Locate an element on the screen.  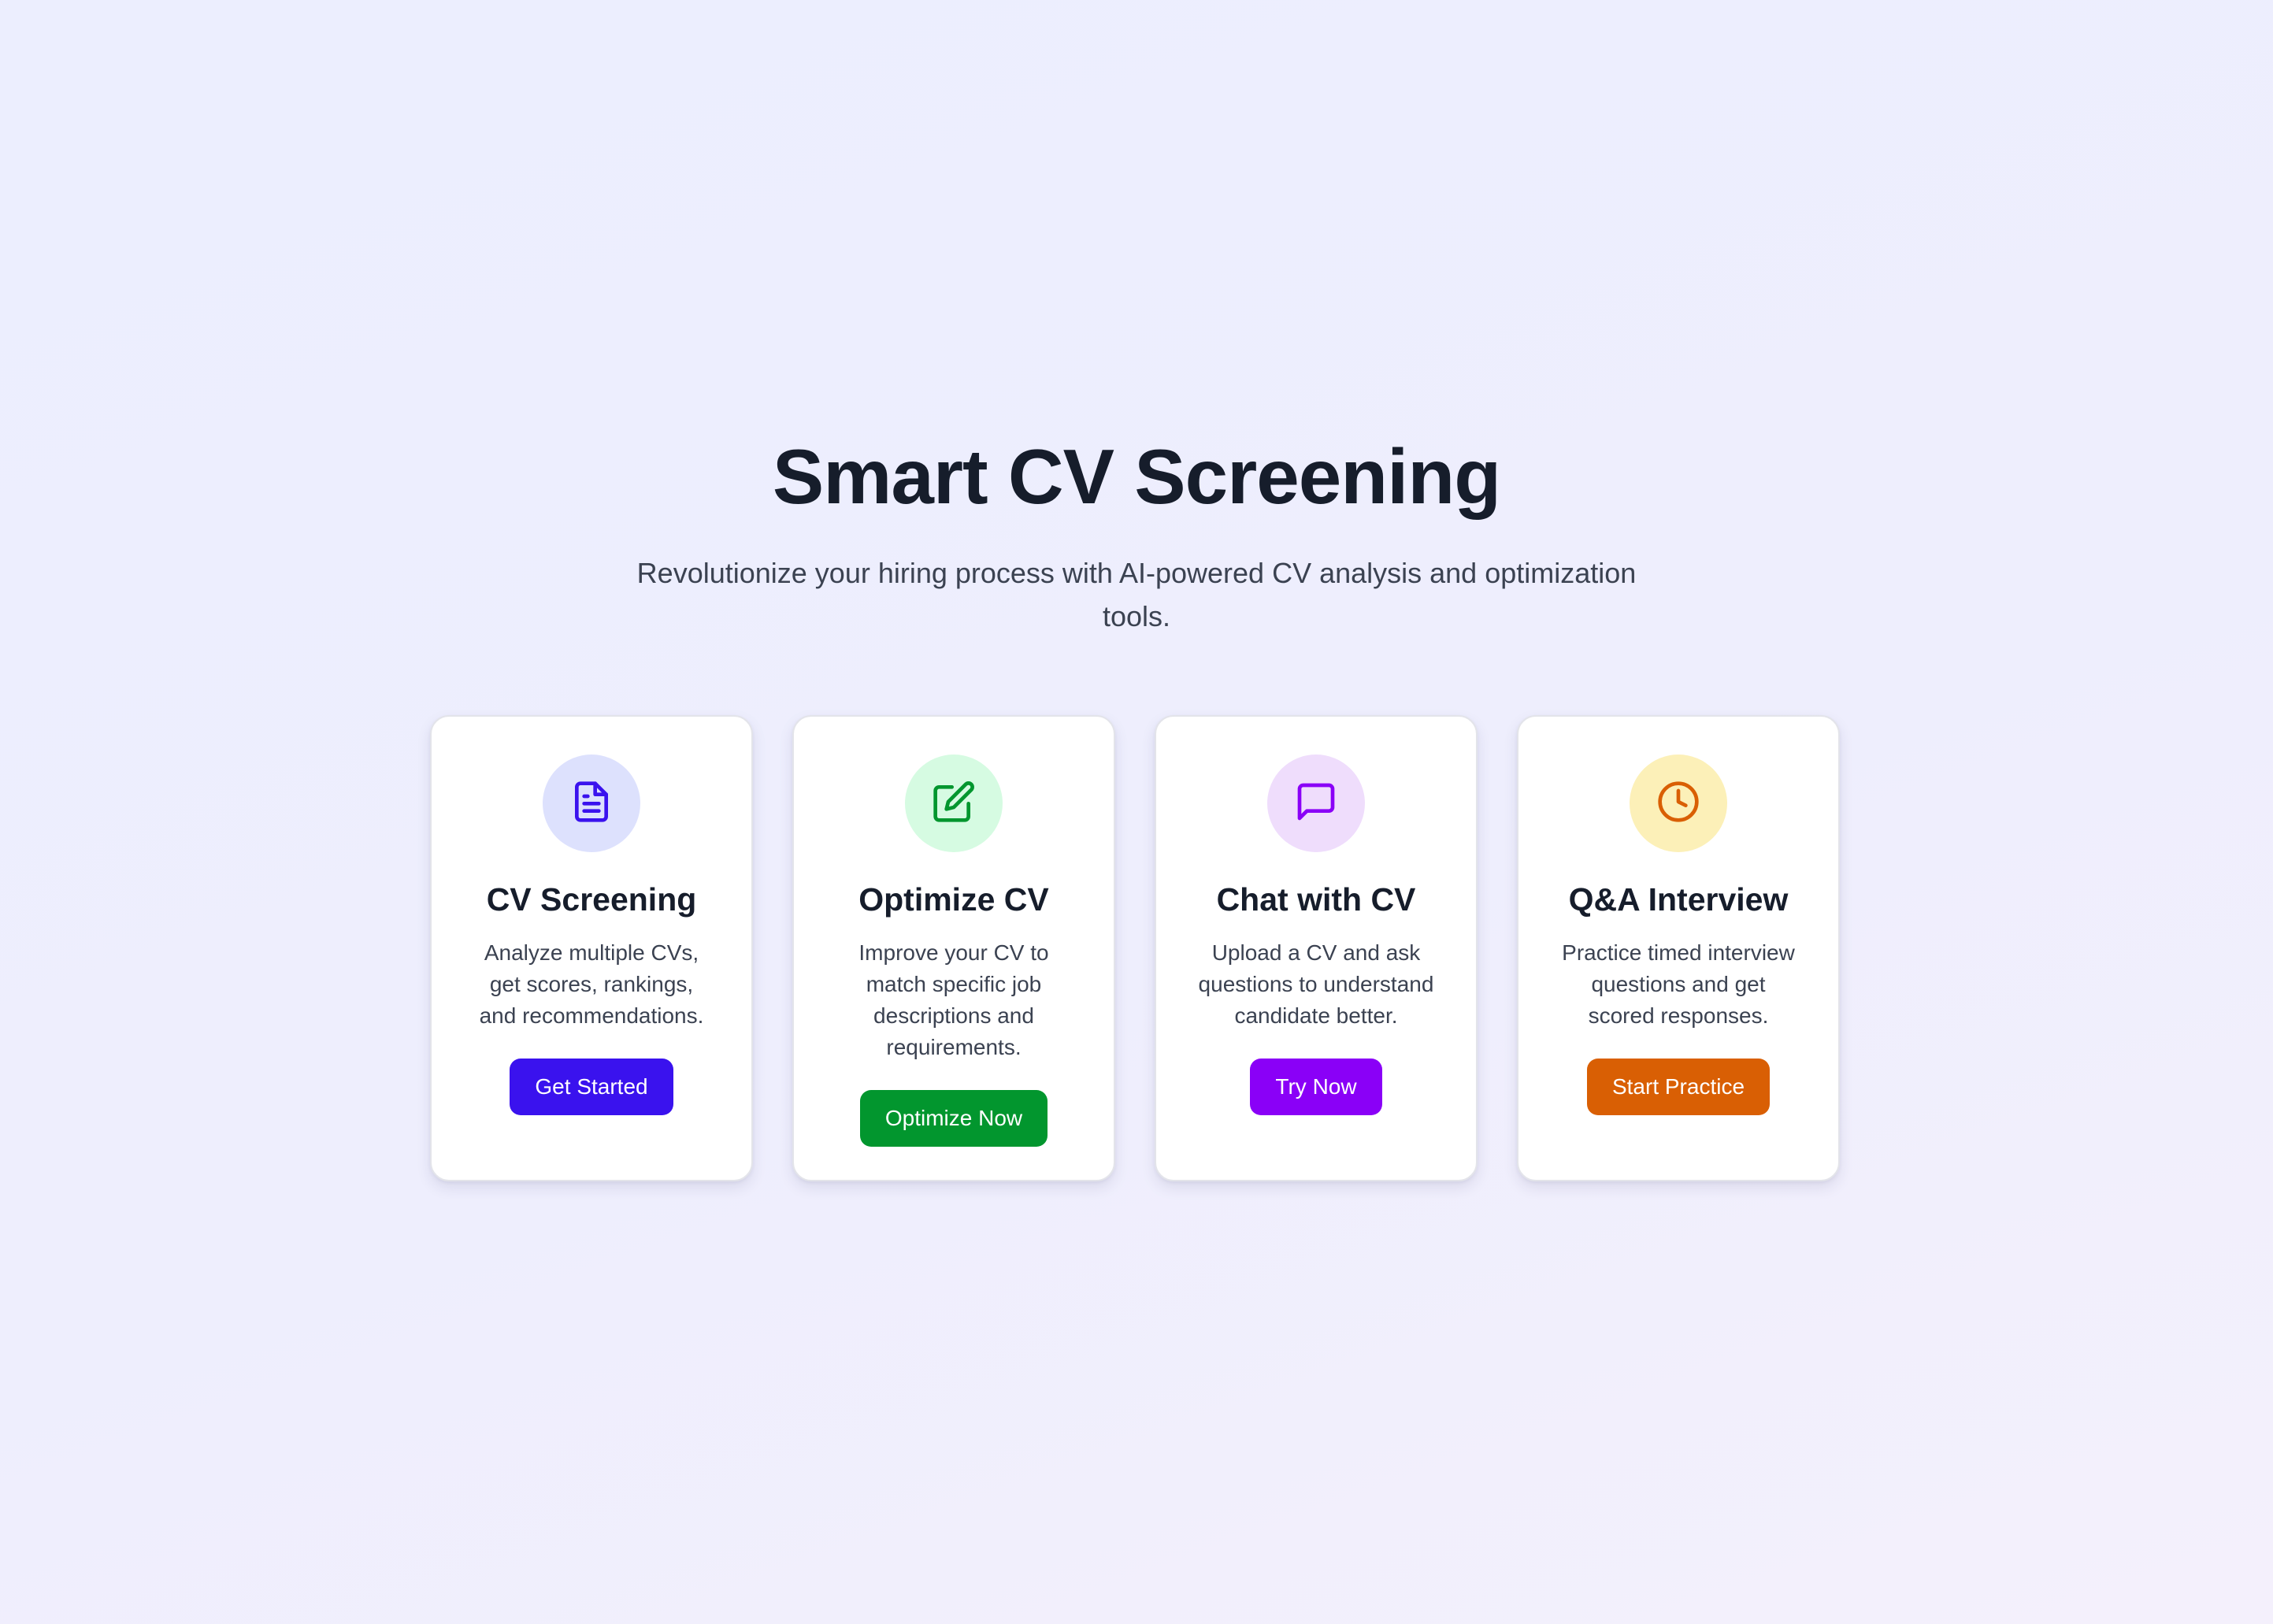
clock-icon is located at coordinates (1678, 804).